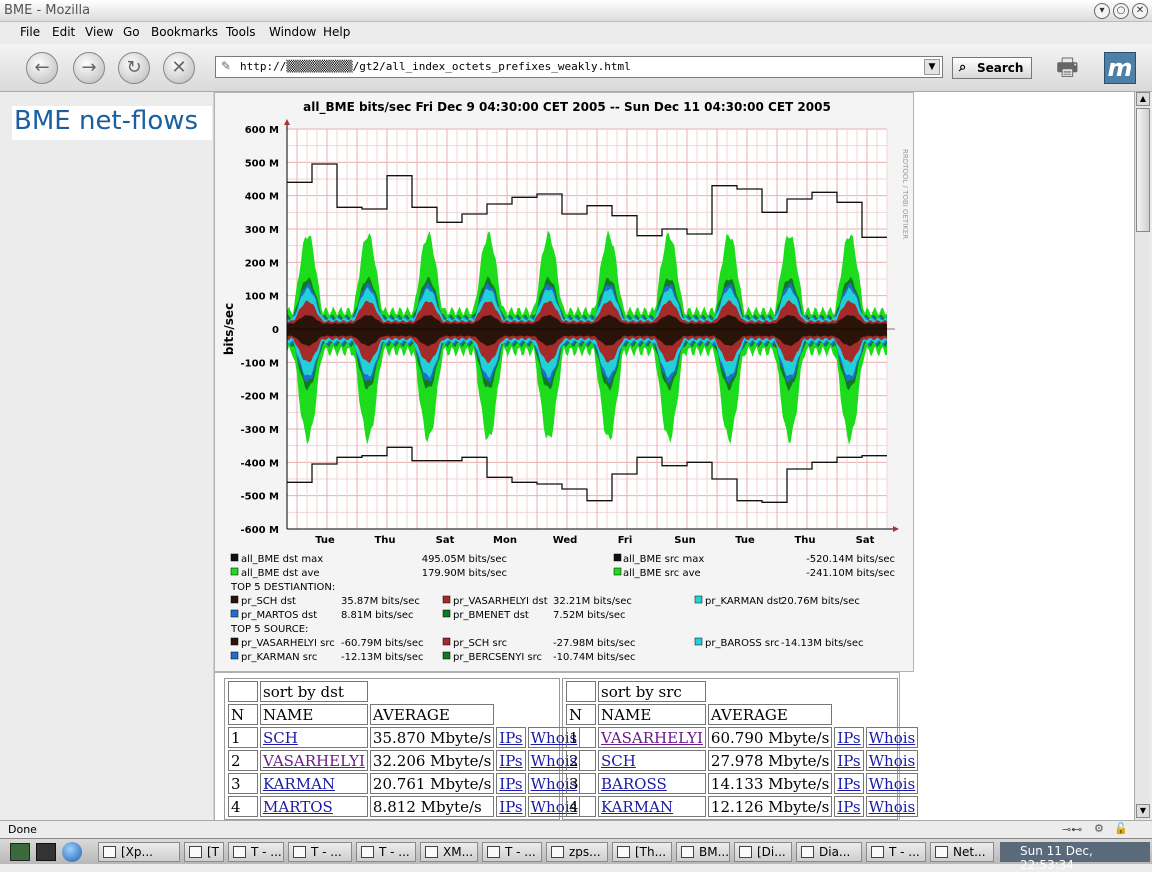 Image resolution: width=1152 pixels, height=872 pixels. What do you see at coordinates (742, 691) in the screenshot?
I see `table-title-row: sort by src` at bounding box center [742, 691].